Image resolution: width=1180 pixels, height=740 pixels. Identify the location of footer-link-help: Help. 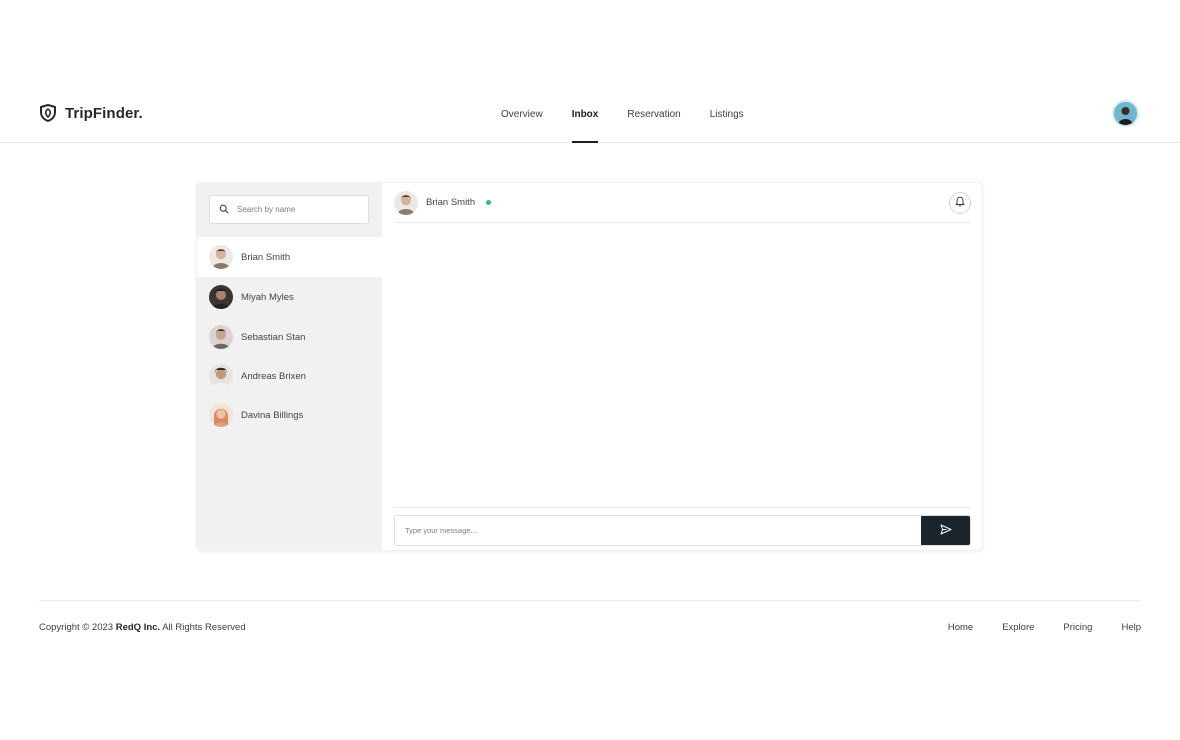
(1131, 627).